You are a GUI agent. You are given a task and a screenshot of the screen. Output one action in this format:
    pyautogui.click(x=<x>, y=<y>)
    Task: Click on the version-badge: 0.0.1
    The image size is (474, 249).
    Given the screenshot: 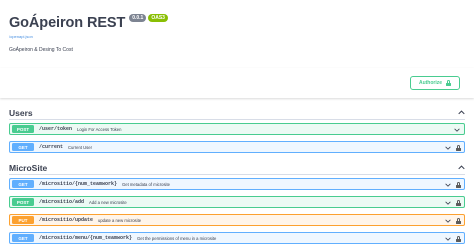 What is the action you would take?
    pyautogui.click(x=138, y=18)
    